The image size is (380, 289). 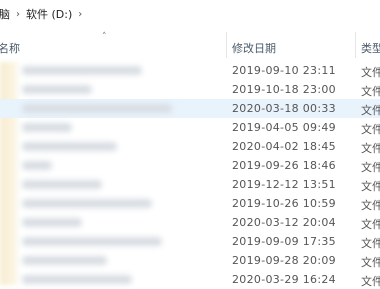 I want to click on modified-date: 2019-04-05 09:49, so click(x=284, y=127).